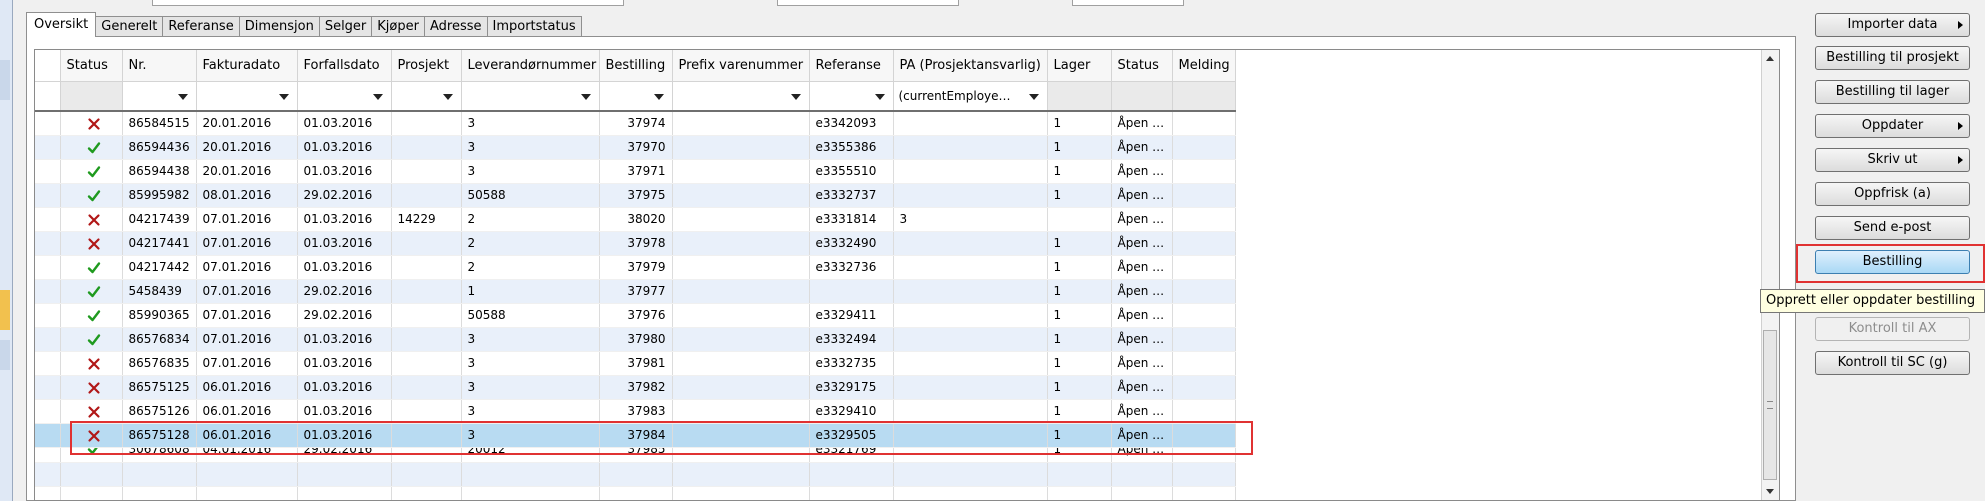 This screenshot has height=501, width=1985. Describe the element at coordinates (247, 66) in the screenshot. I see `column-header-fakturadato: Fakturadato` at that location.